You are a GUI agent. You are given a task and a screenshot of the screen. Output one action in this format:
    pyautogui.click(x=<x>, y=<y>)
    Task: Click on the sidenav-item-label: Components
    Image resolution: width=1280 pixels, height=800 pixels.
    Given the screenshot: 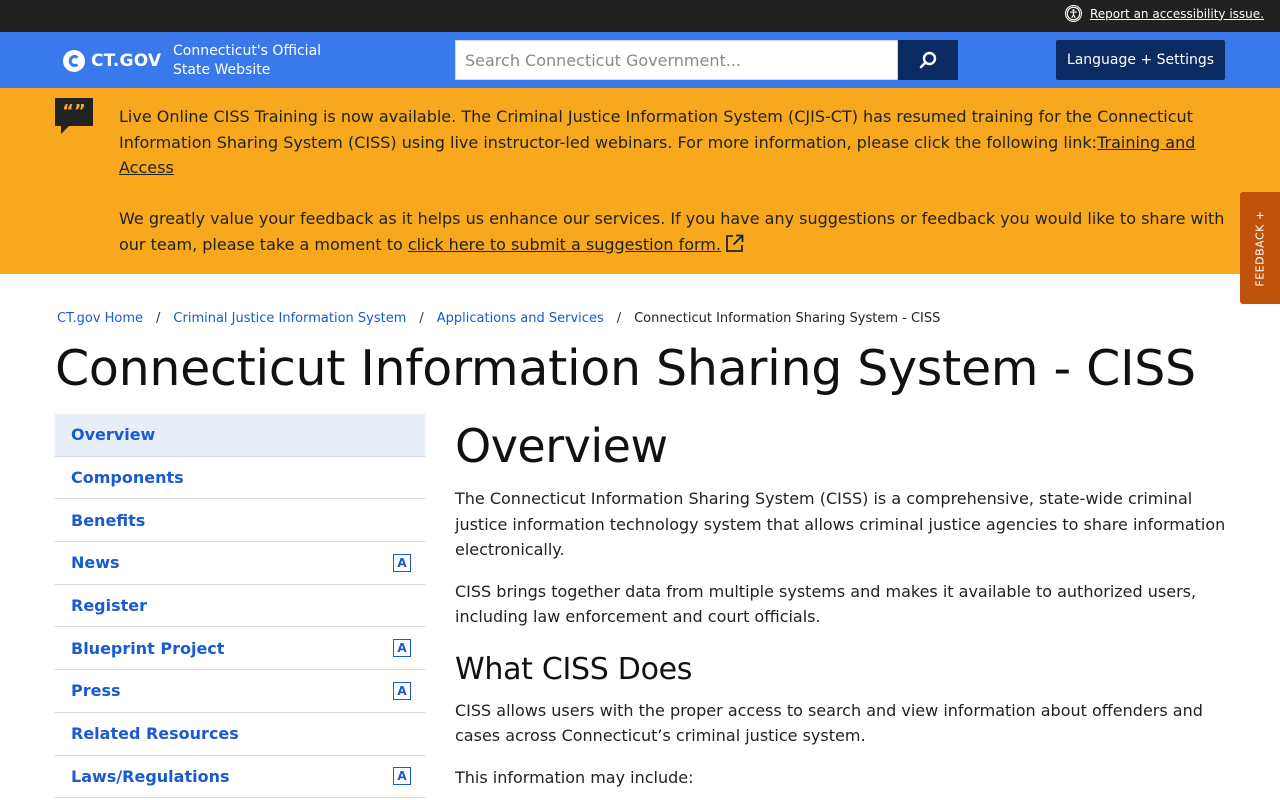 What is the action you would take?
    pyautogui.click(x=127, y=478)
    